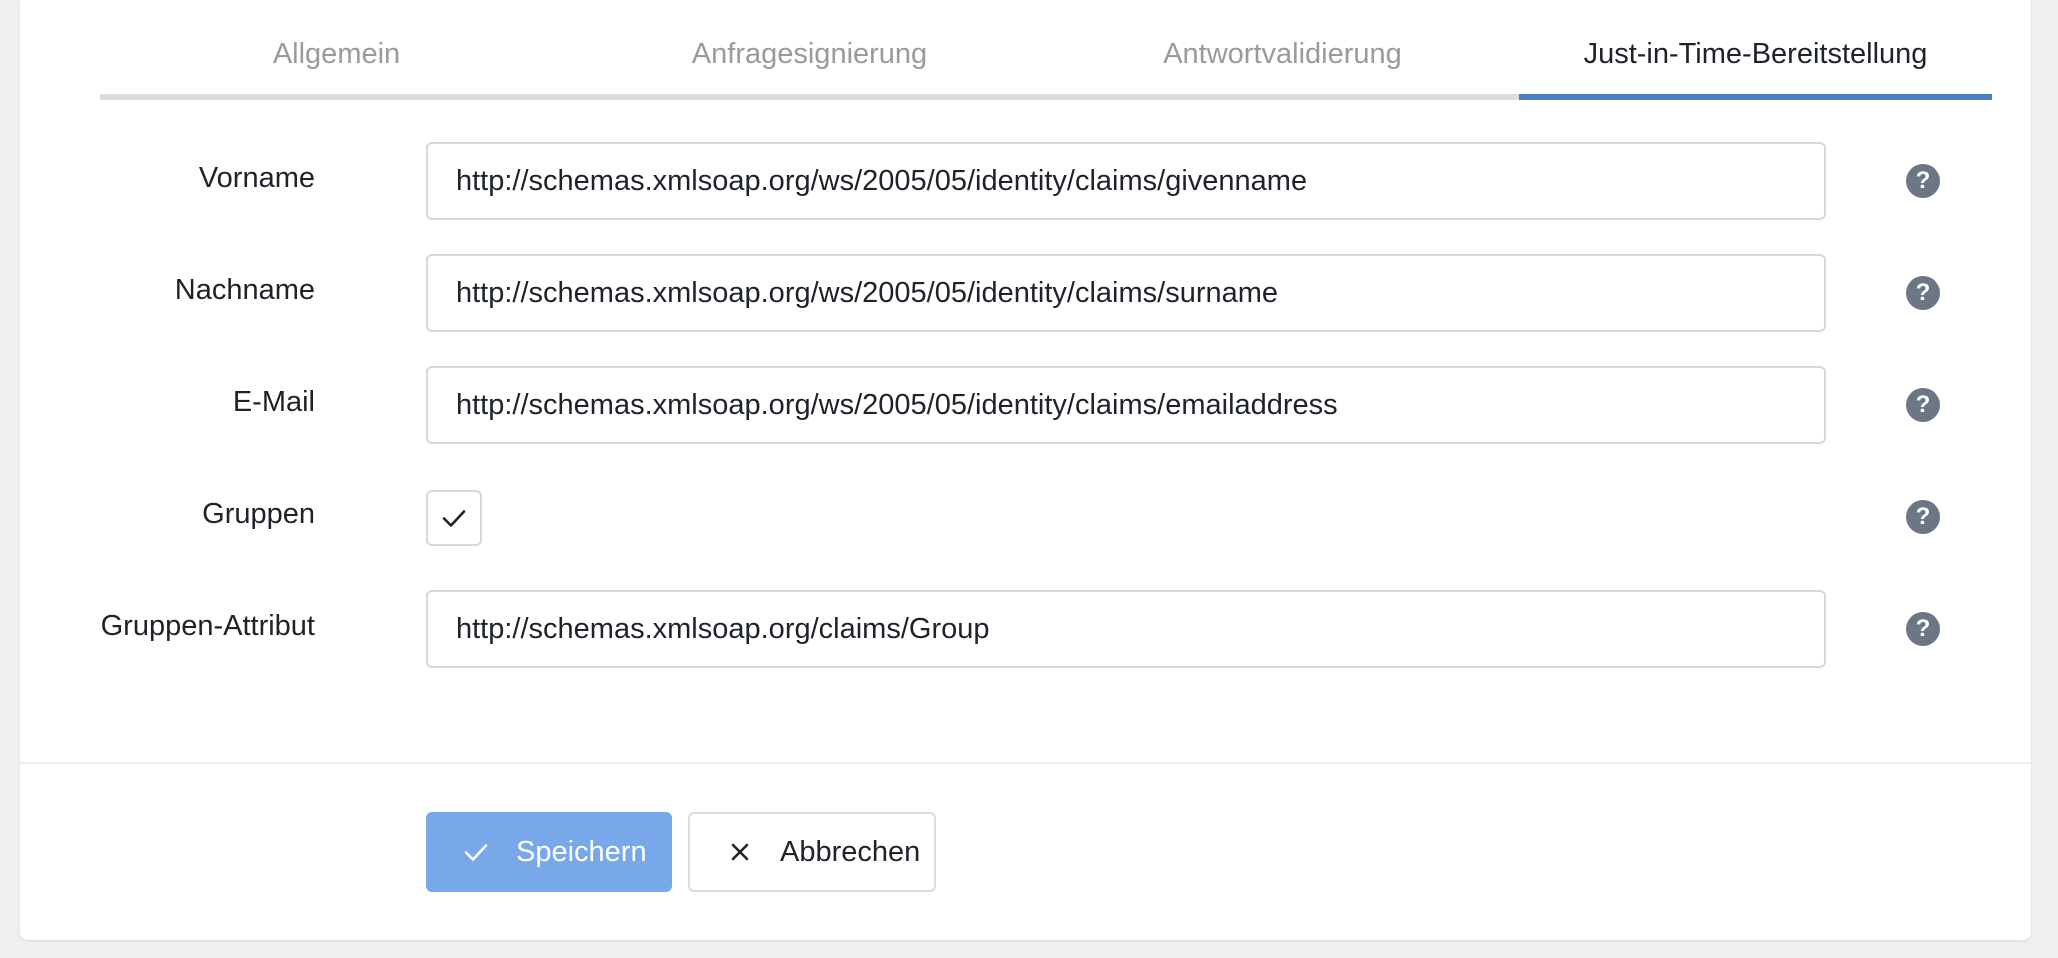  Describe the element at coordinates (1025, 763) in the screenshot. I see `footer-divider` at that location.